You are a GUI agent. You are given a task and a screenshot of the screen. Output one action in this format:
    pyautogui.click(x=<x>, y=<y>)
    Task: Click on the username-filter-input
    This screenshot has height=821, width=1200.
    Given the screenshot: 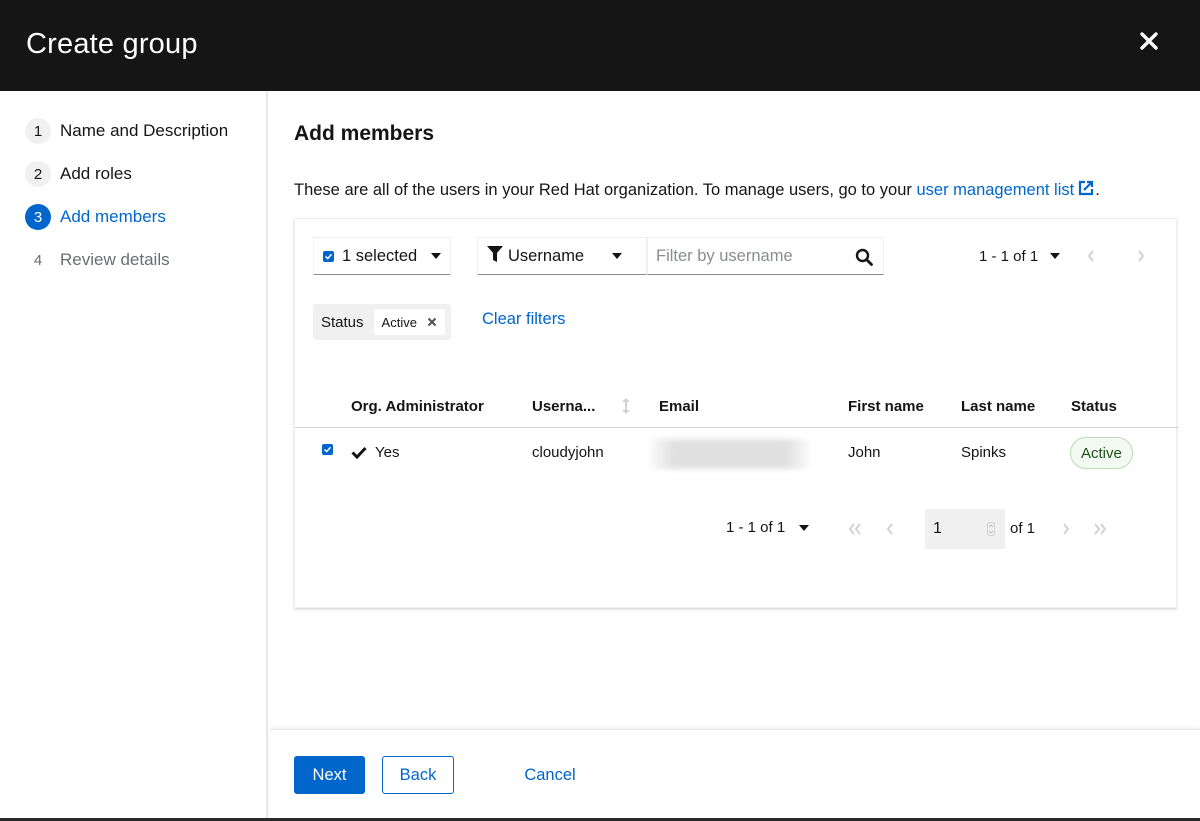 What is the action you would take?
    pyautogui.click(x=743, y=256)
    